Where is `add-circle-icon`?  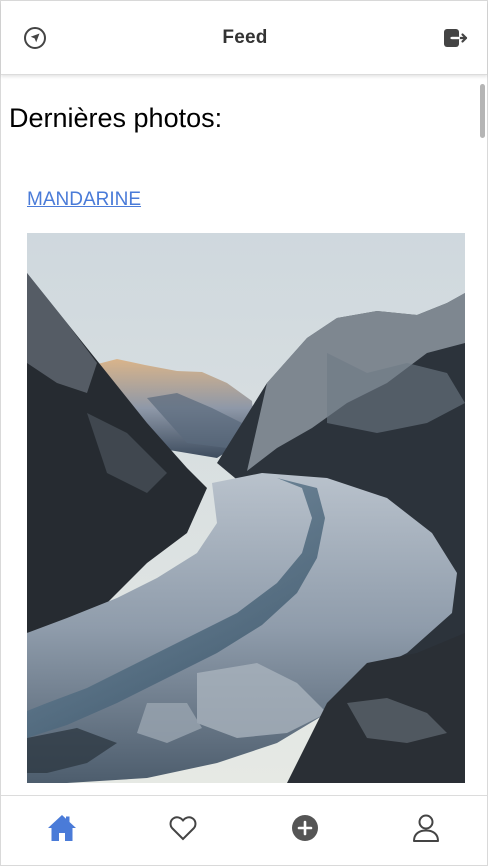
add-circle-icon is located at coordinates (305, 830).